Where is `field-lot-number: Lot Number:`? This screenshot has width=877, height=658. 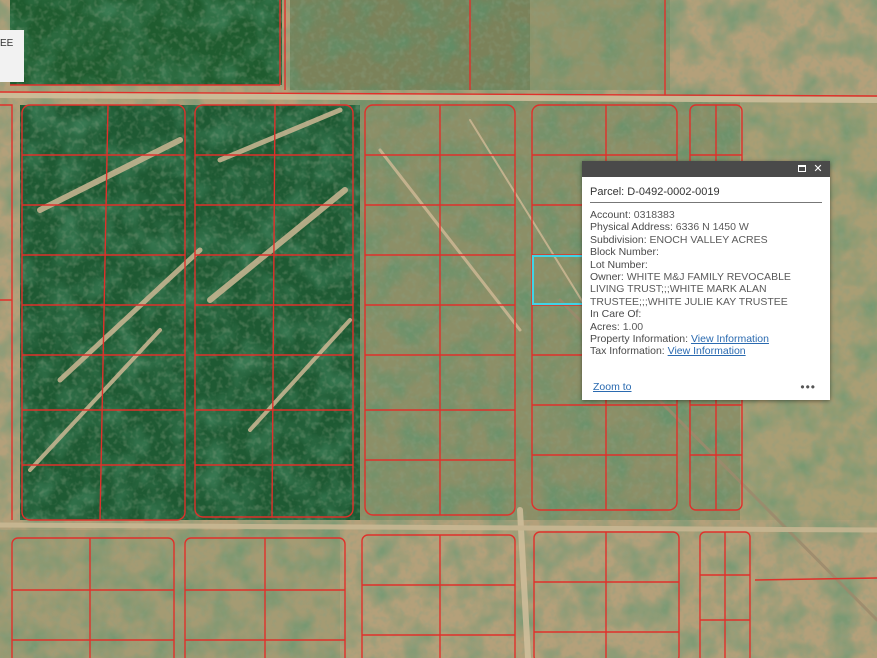 field-lot-number: Lot Number: is located at coordinates (619, 264).